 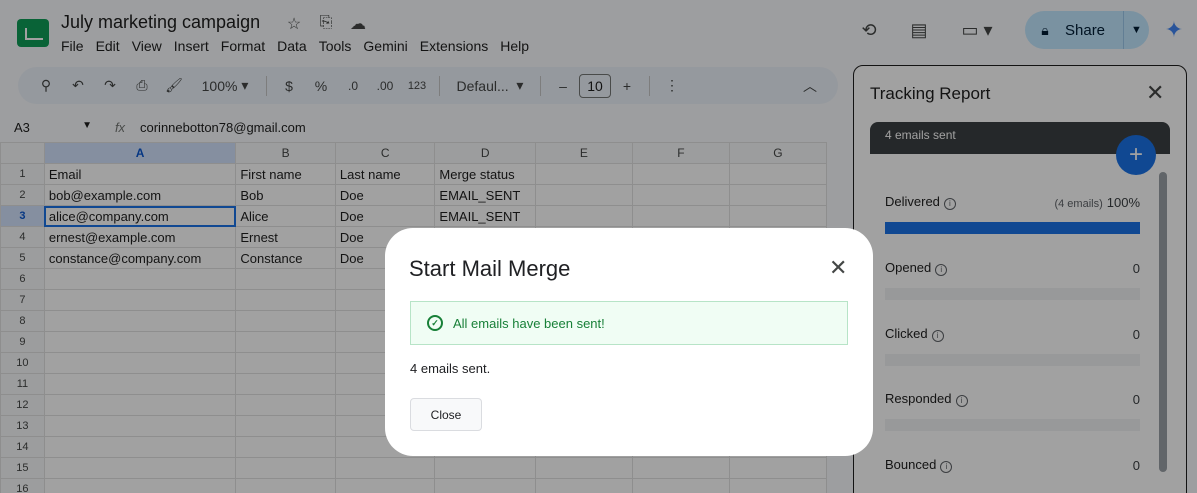 I want to click on check-circle-icon: ✓, so click(x=435, y=323).